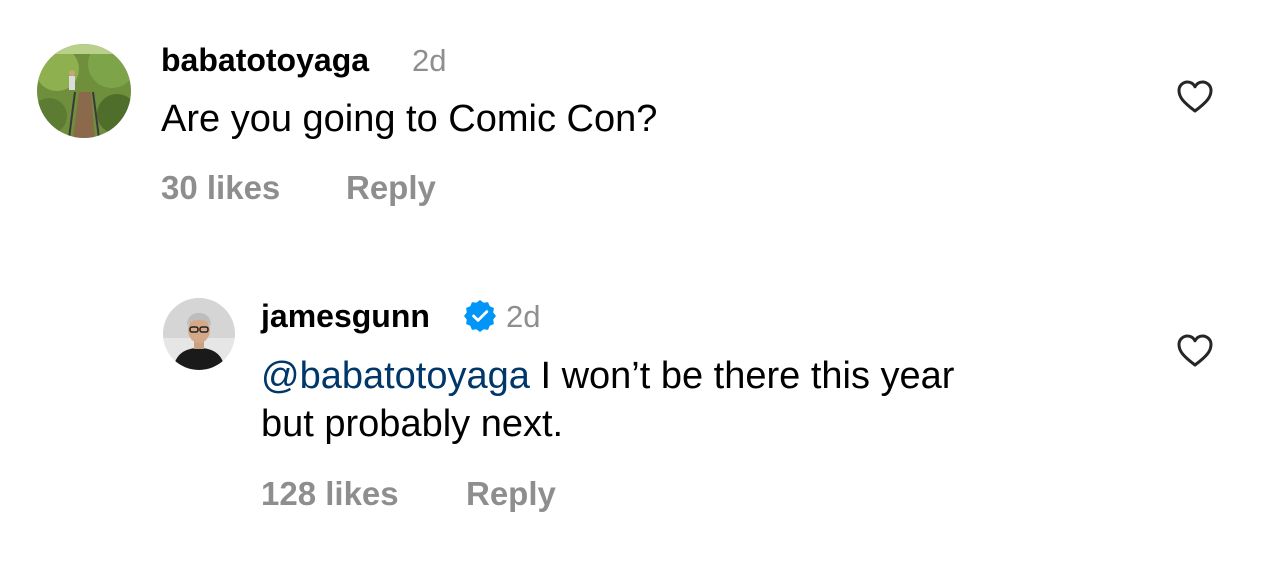 This screenshot has width=1284, height=564. What do you see at coordinates (409, 119) in the screenshot?
I see `comment-text: Are you going to Comic Con?` at bounding box center [409, 119].